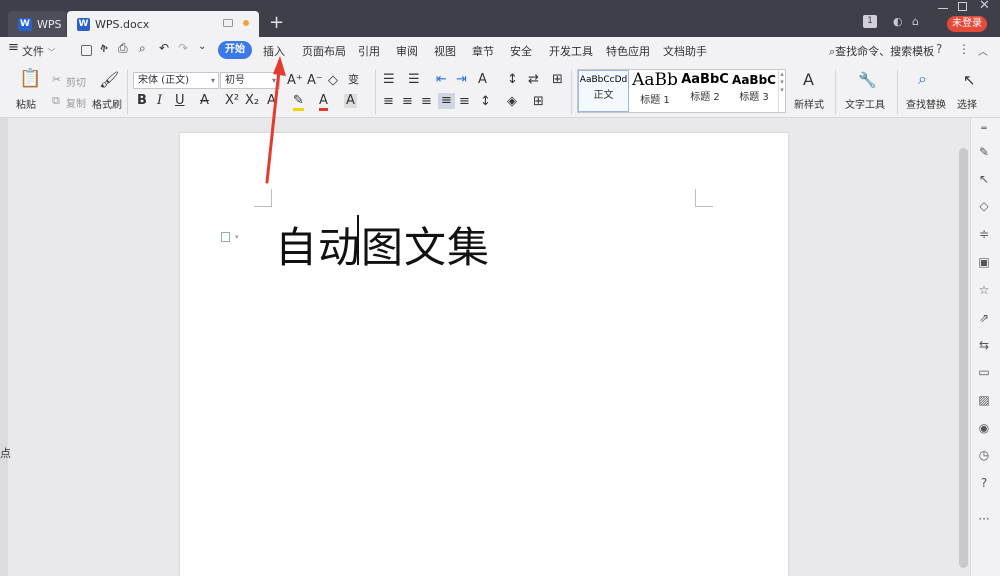 This screenshot has width=1000, height=576. I want to click on help-circle-icon: ?, so click(984, 483).